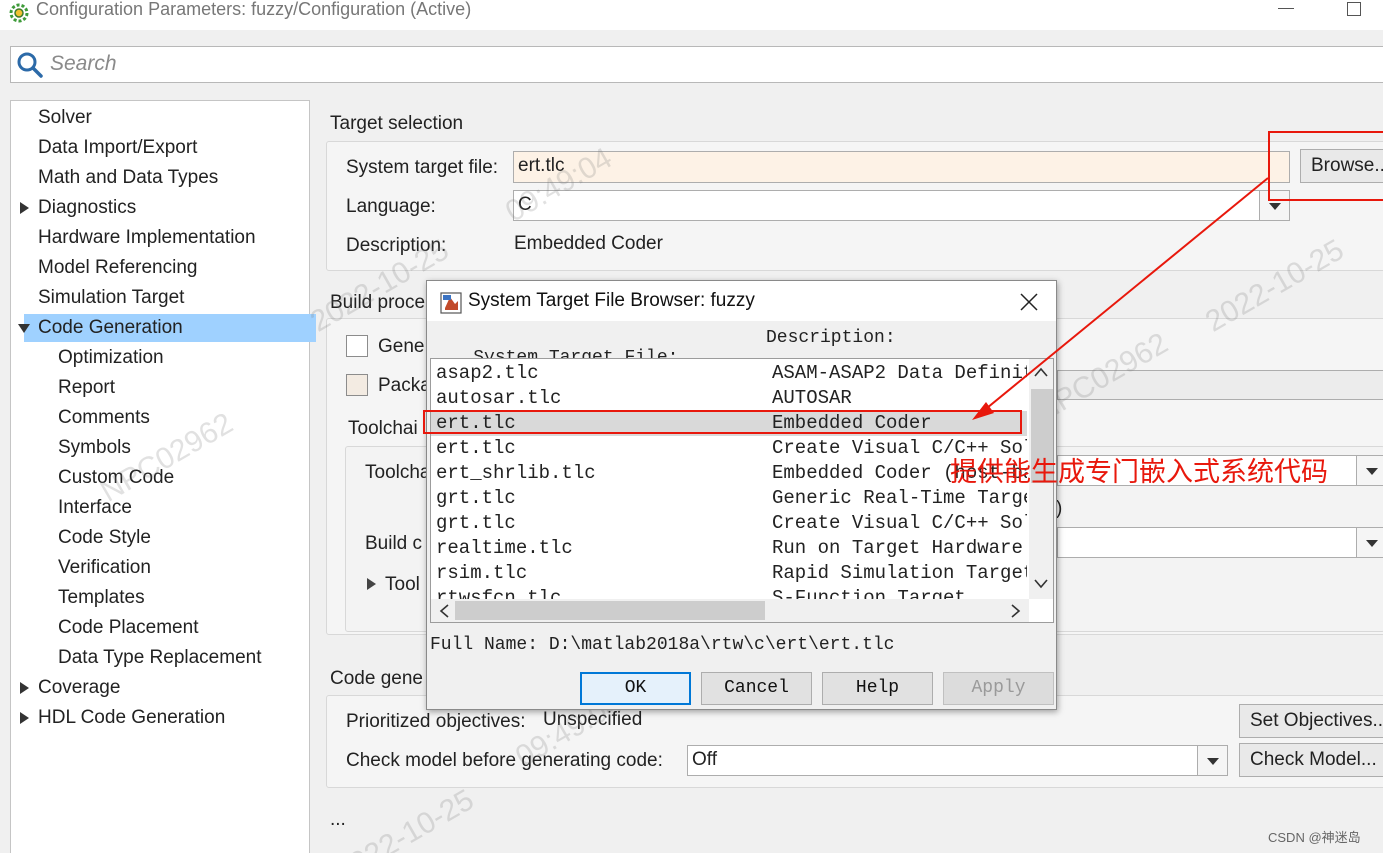  I want to click on tree-item-math-and-data-types: Math and Data Types, so click(158, 178).